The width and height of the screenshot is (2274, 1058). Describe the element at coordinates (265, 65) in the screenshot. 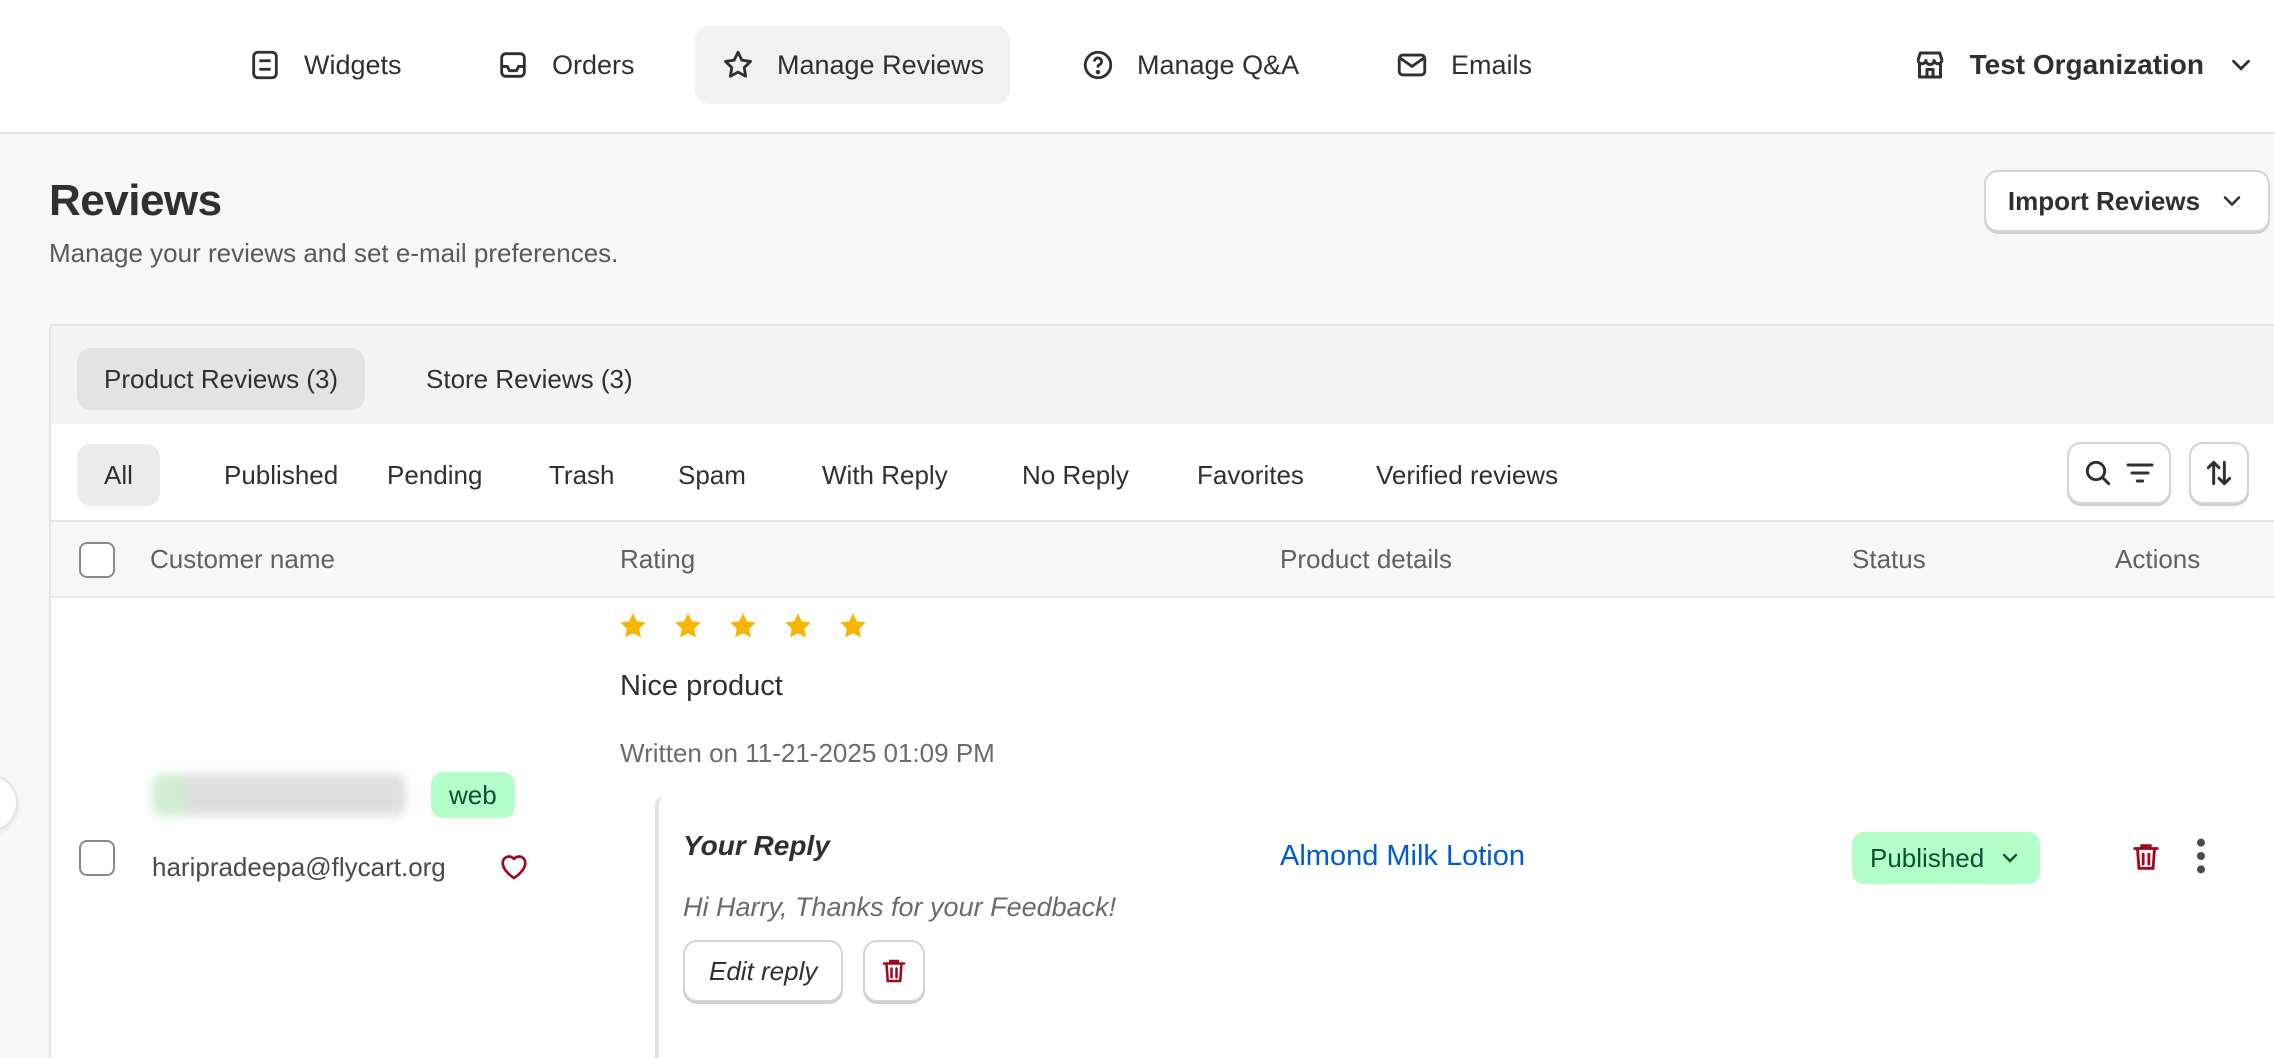

I see `widgets-icon` at that location.